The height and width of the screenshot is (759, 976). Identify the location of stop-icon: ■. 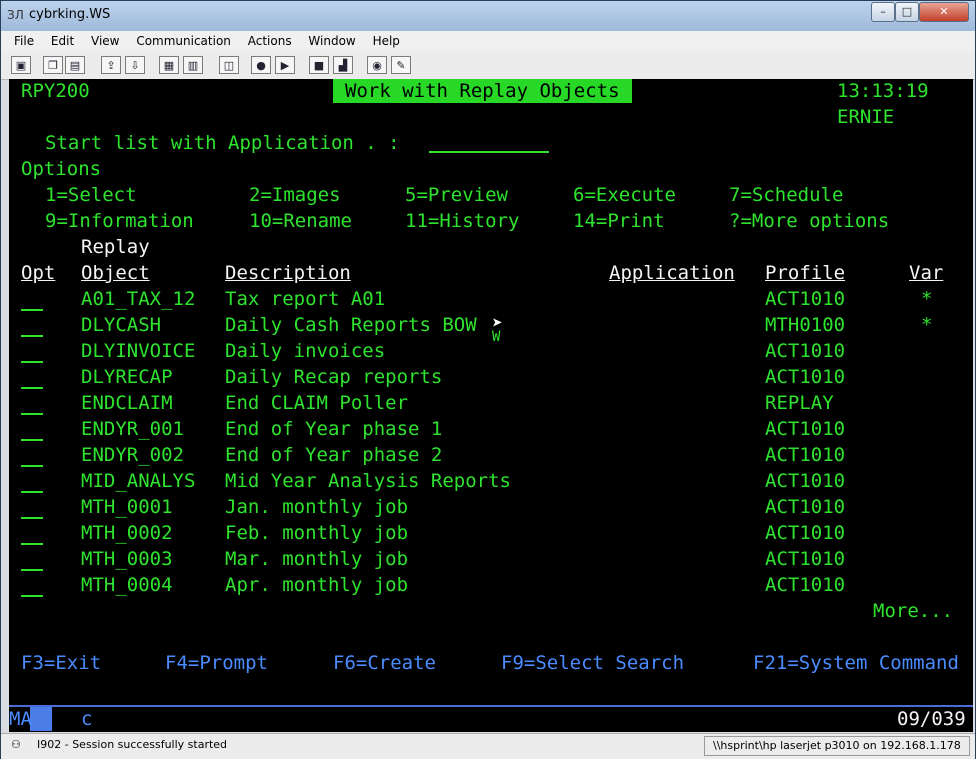
(319, 65).